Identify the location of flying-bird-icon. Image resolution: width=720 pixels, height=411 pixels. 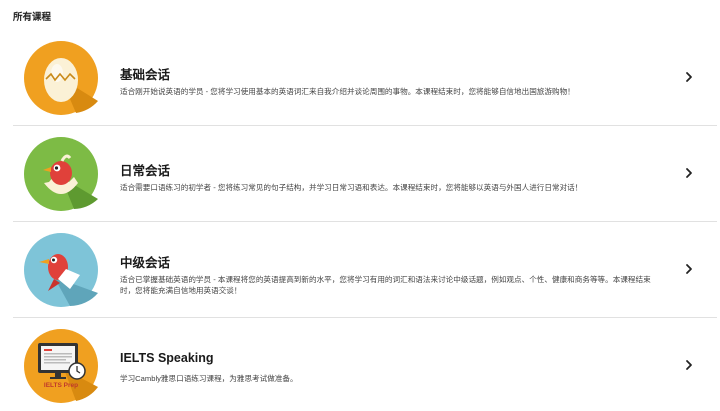
(61, 270).